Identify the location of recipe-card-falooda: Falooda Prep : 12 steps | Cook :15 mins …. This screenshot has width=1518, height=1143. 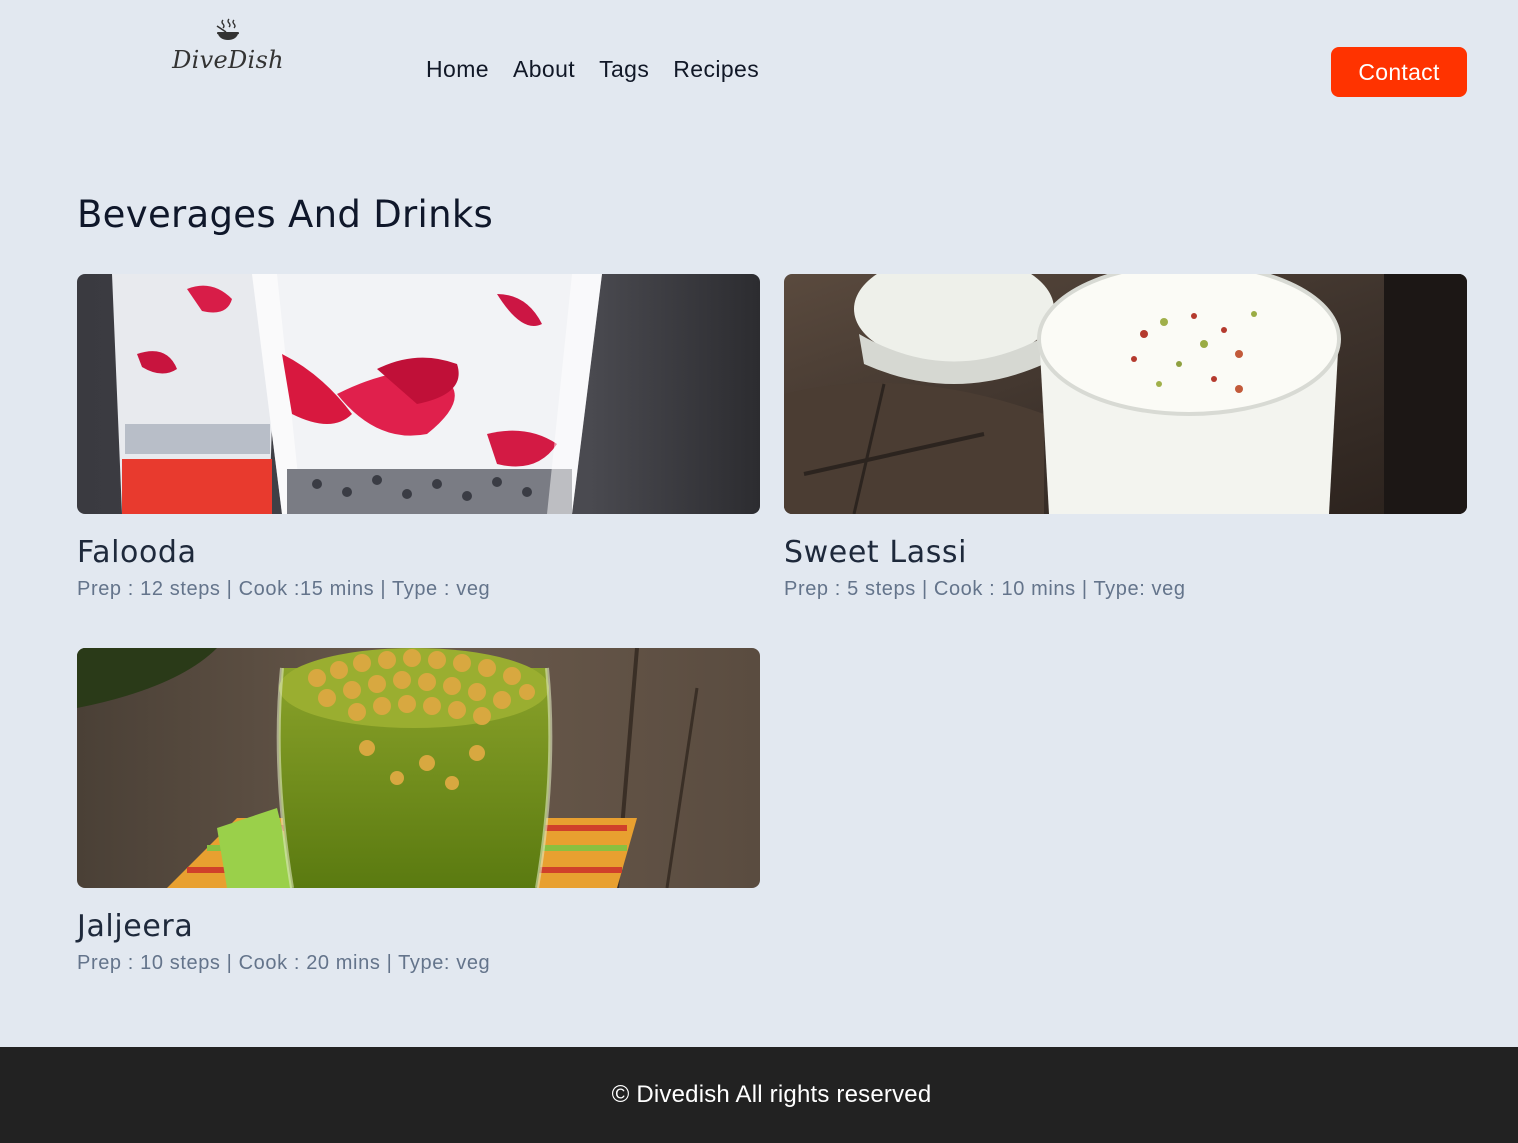
(418, 438).